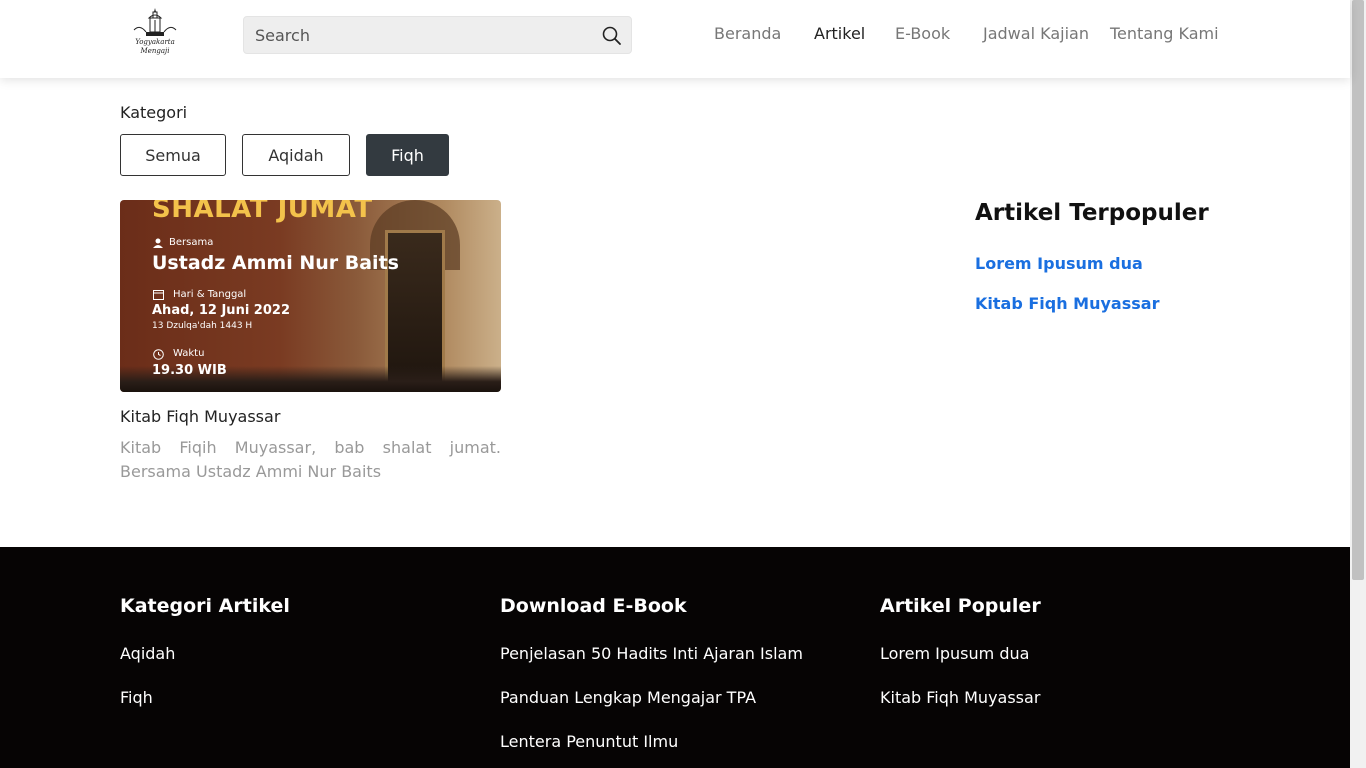 The width and height of the screenshot is (1366, 768). Describe the element at coordinates (651, 653) in the screenshot. I see `footer-ebook-link-1: Penjelasan 50 Hadits Inti Ajaran Islam` at that location.